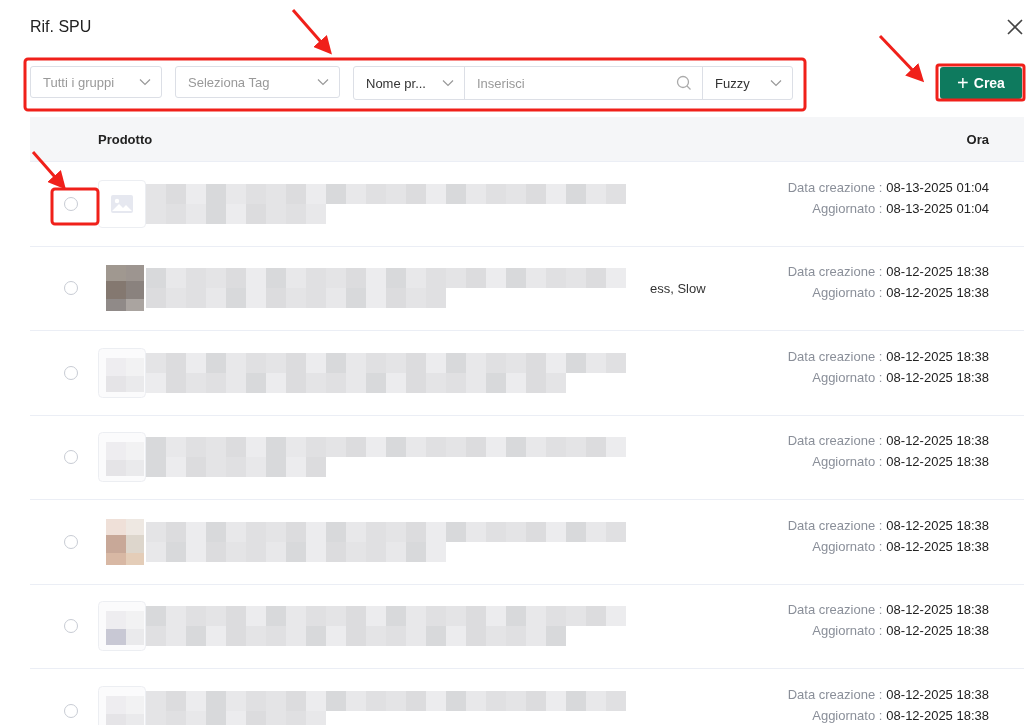 The height and width of the screenshot is (725, 1032). What do you see at coordinates (122, 203) in the screenshot?
I see `image-placeholder-icon` at bounding box center [122, 203].